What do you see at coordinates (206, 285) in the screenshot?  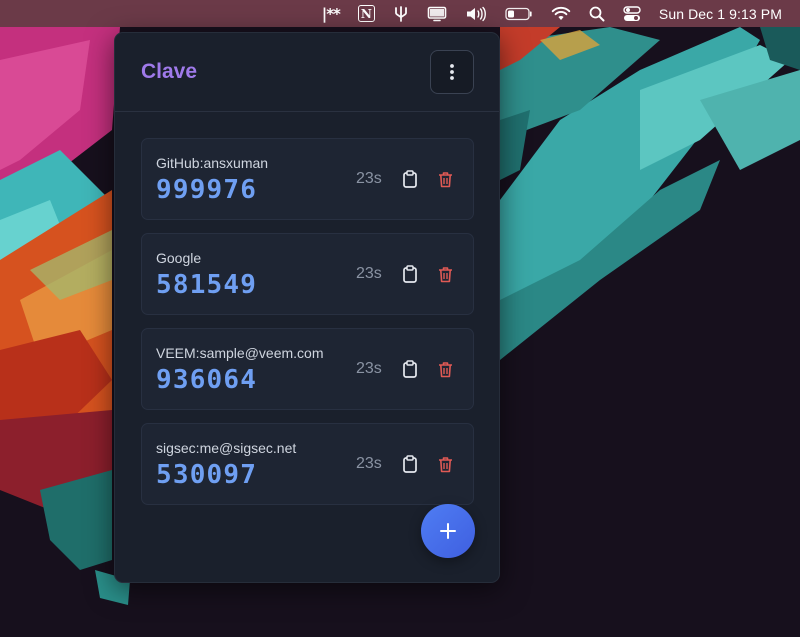 I see `otp-code: 581549` at bounding box center [206, 285].